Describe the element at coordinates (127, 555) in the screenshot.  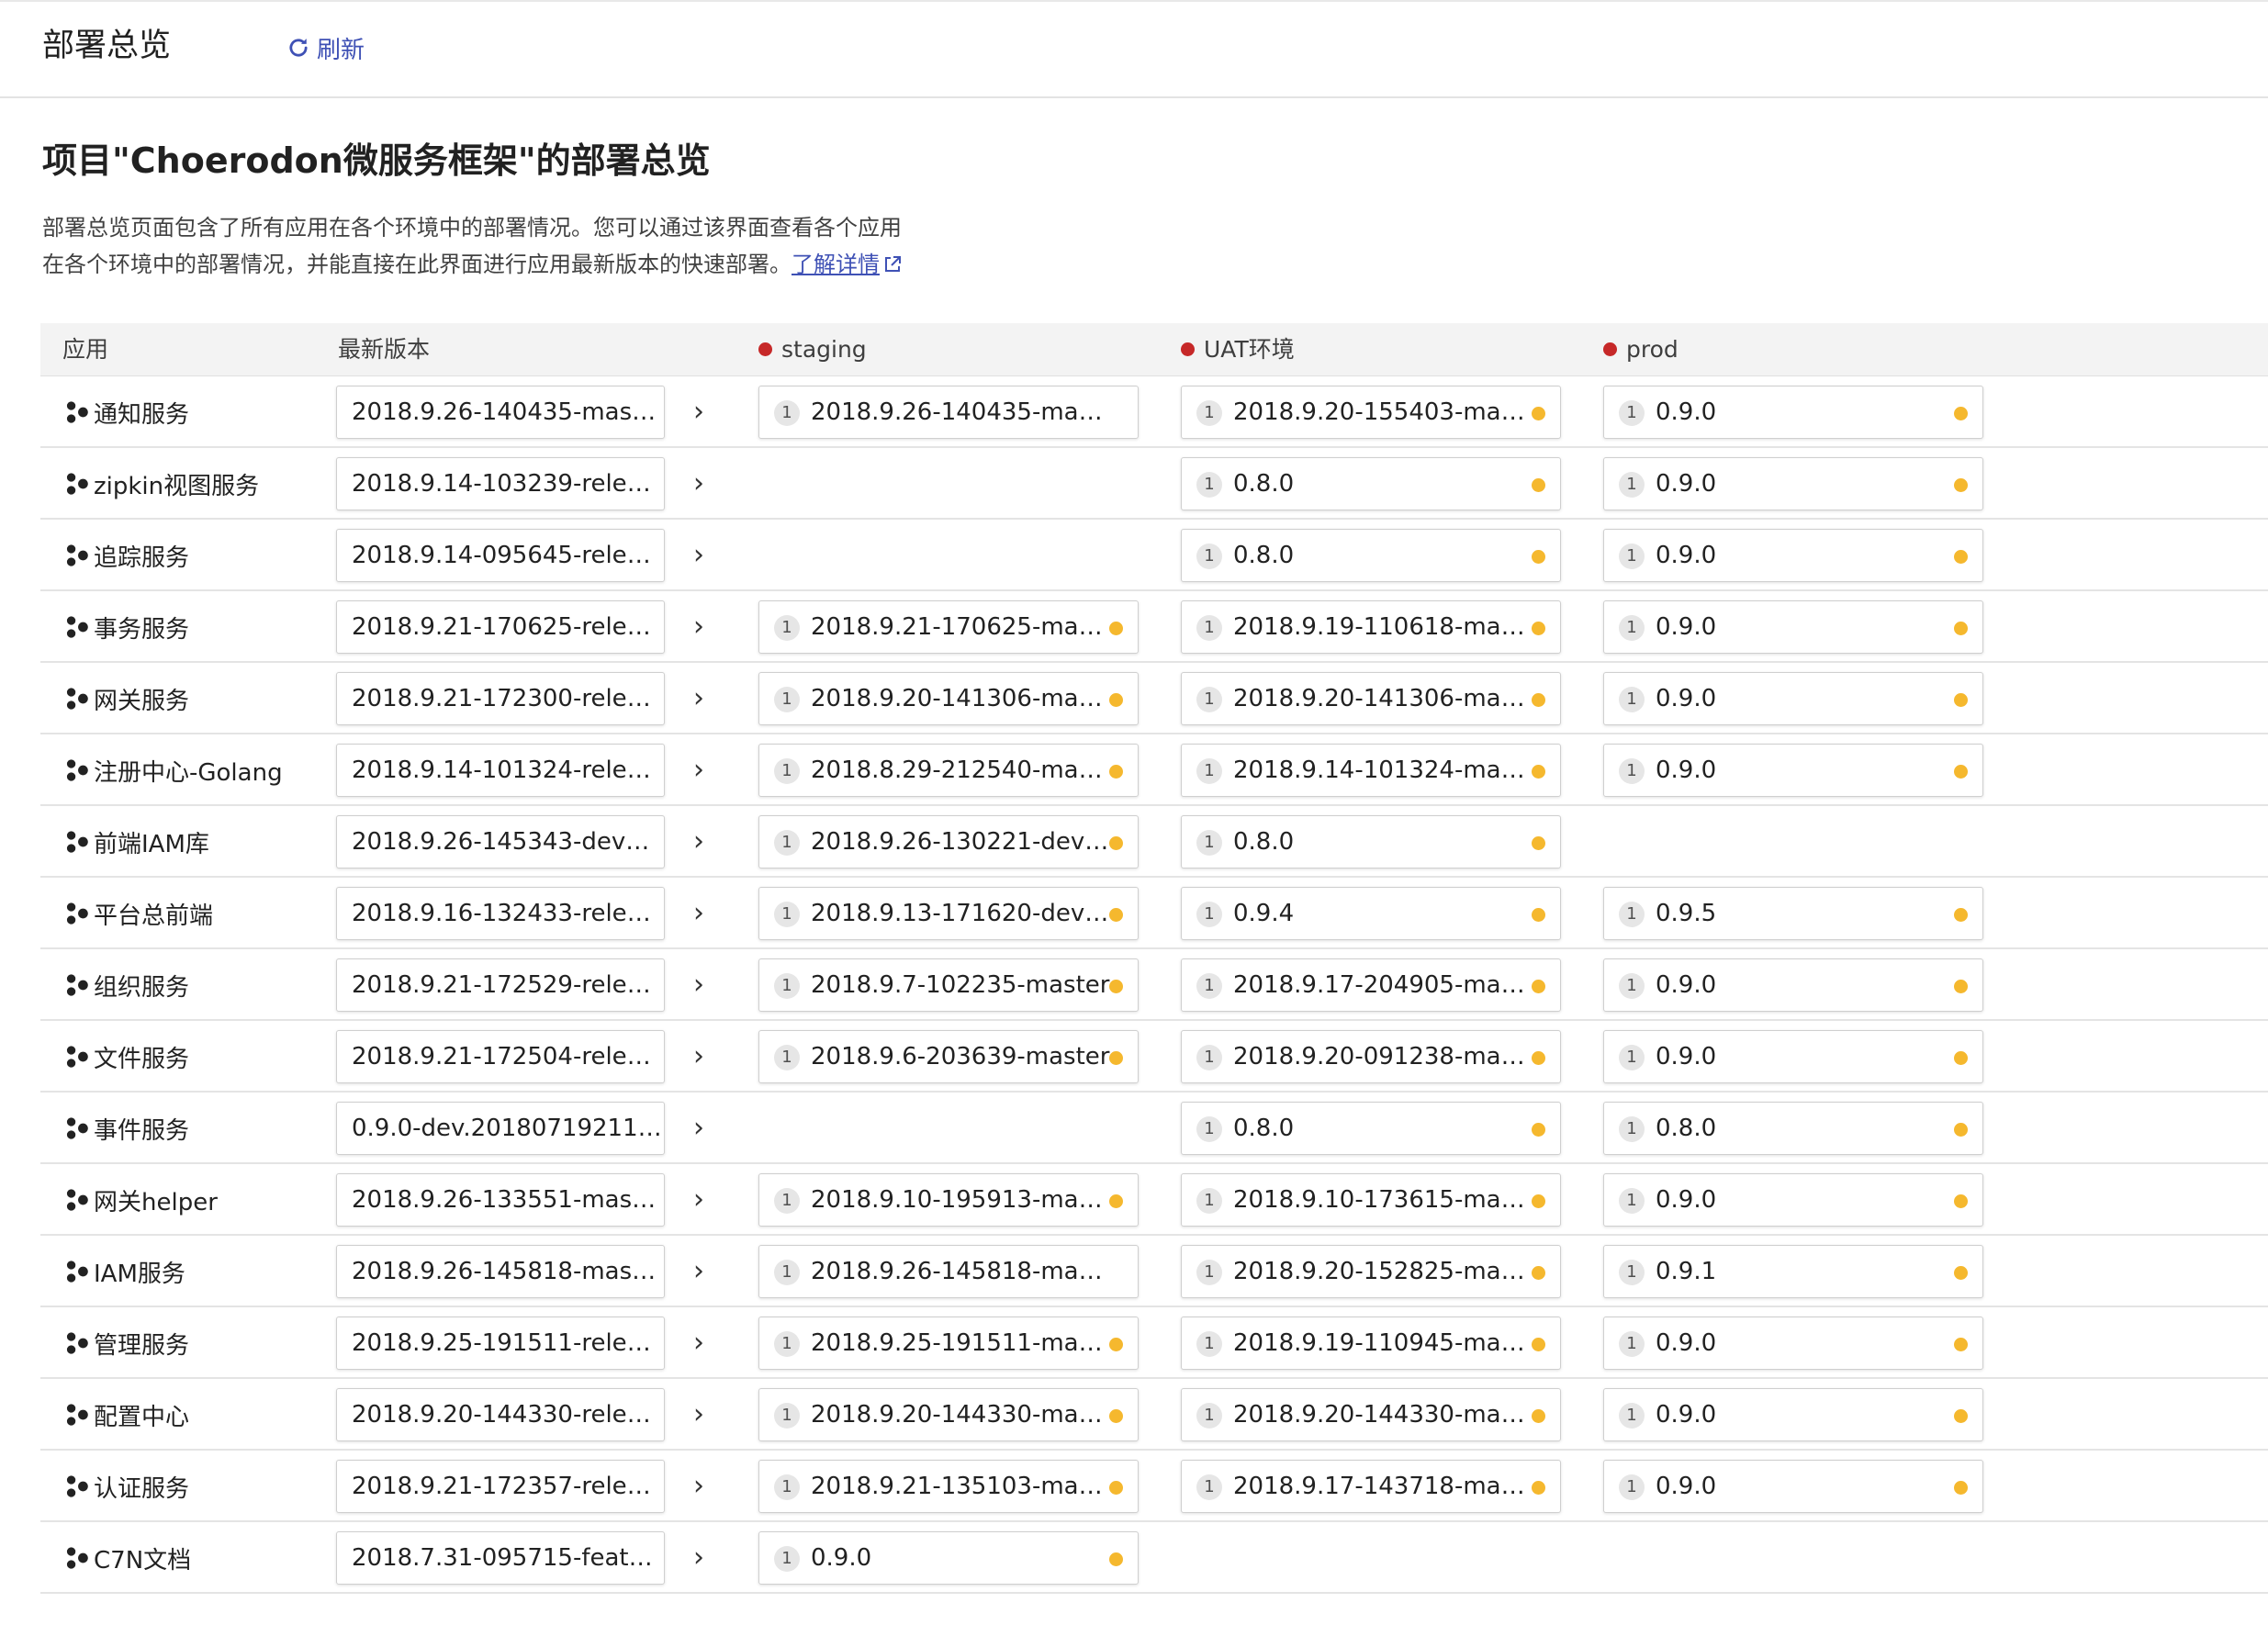
I see `app-cell: 追踪服务` at that location.